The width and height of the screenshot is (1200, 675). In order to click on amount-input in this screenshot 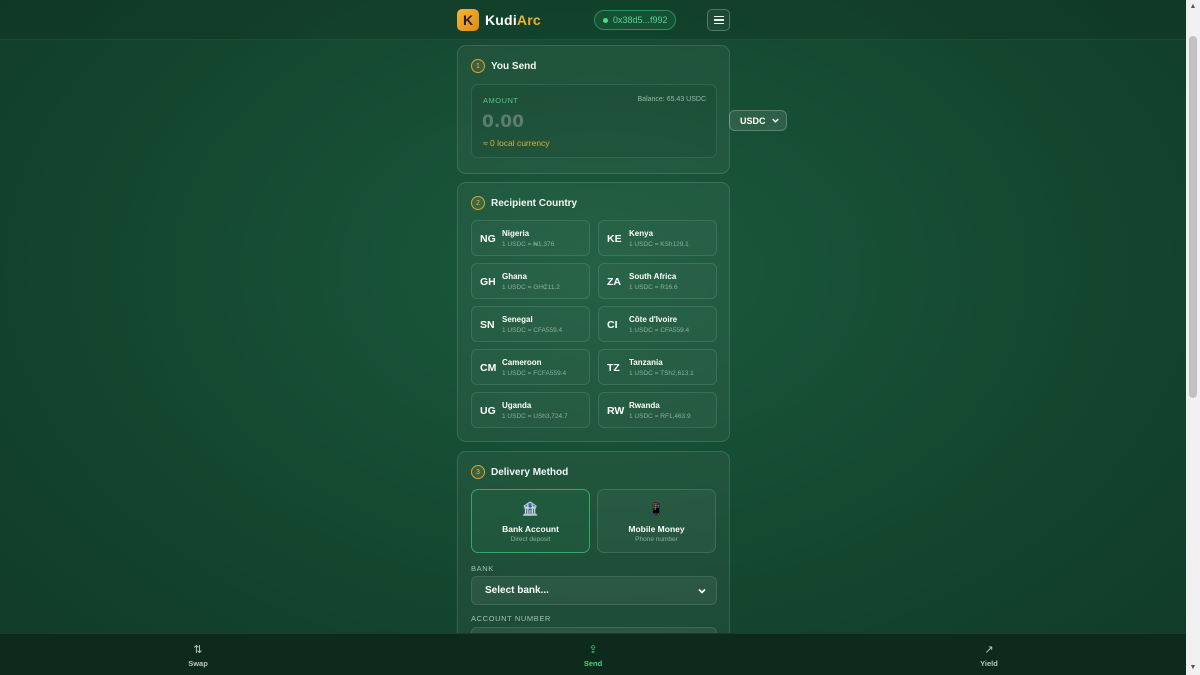, I will do `click(562, 122)`.